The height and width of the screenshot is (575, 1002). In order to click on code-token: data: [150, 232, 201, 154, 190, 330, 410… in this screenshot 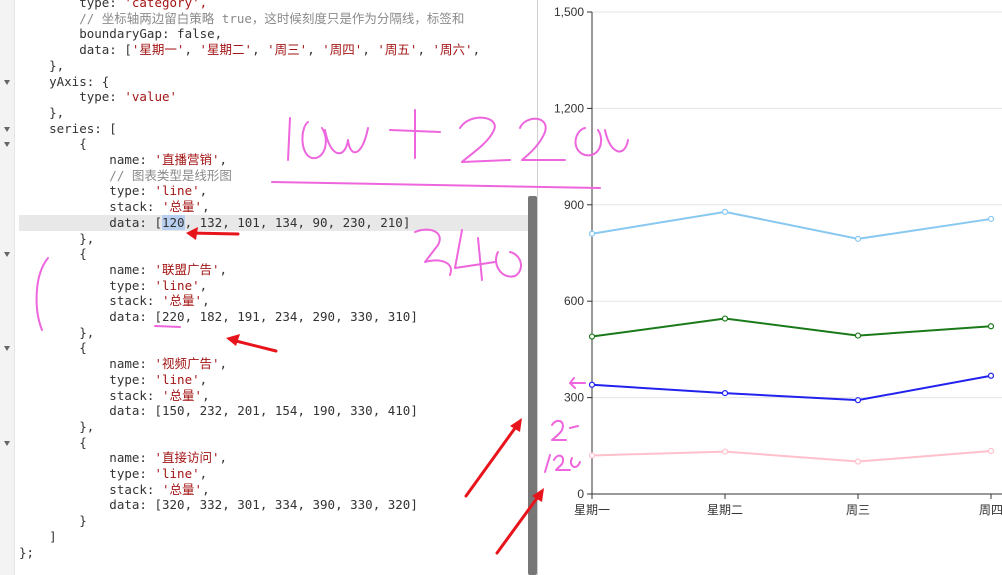, I will do `click(218, 411)`.